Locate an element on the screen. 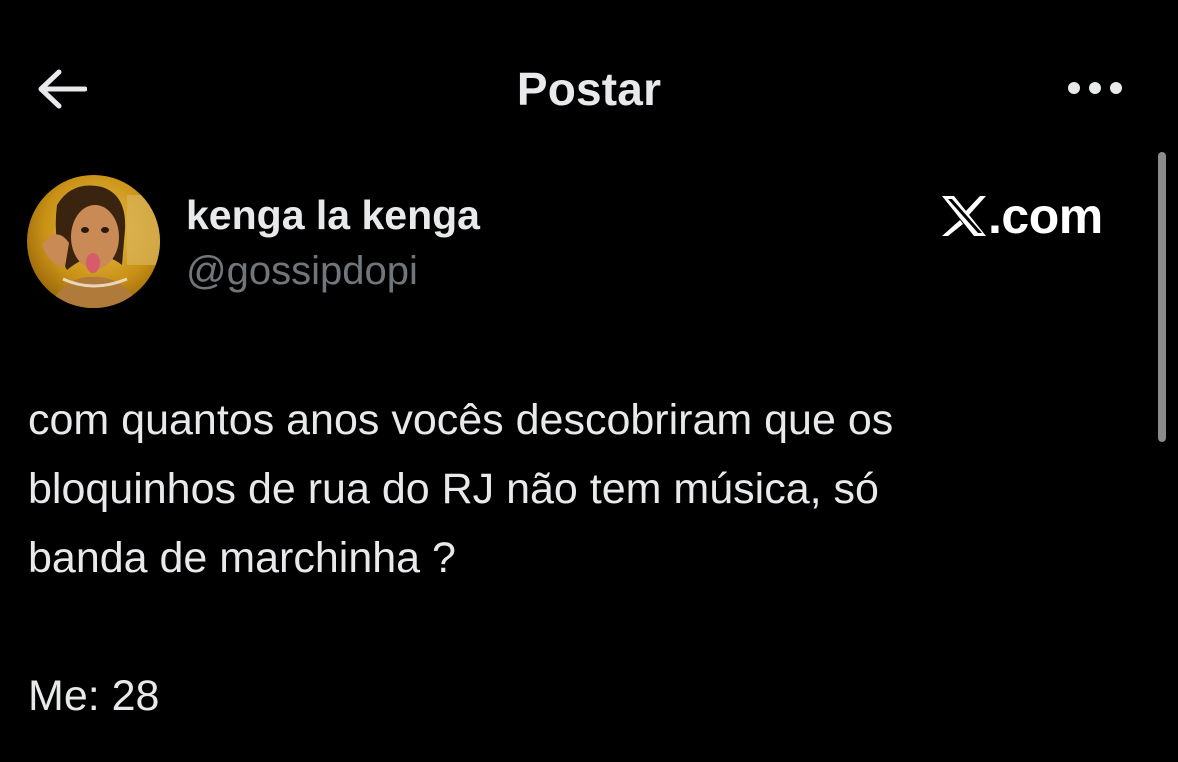  post-text-line: Me: 28 is located at coordinates (94, 696).